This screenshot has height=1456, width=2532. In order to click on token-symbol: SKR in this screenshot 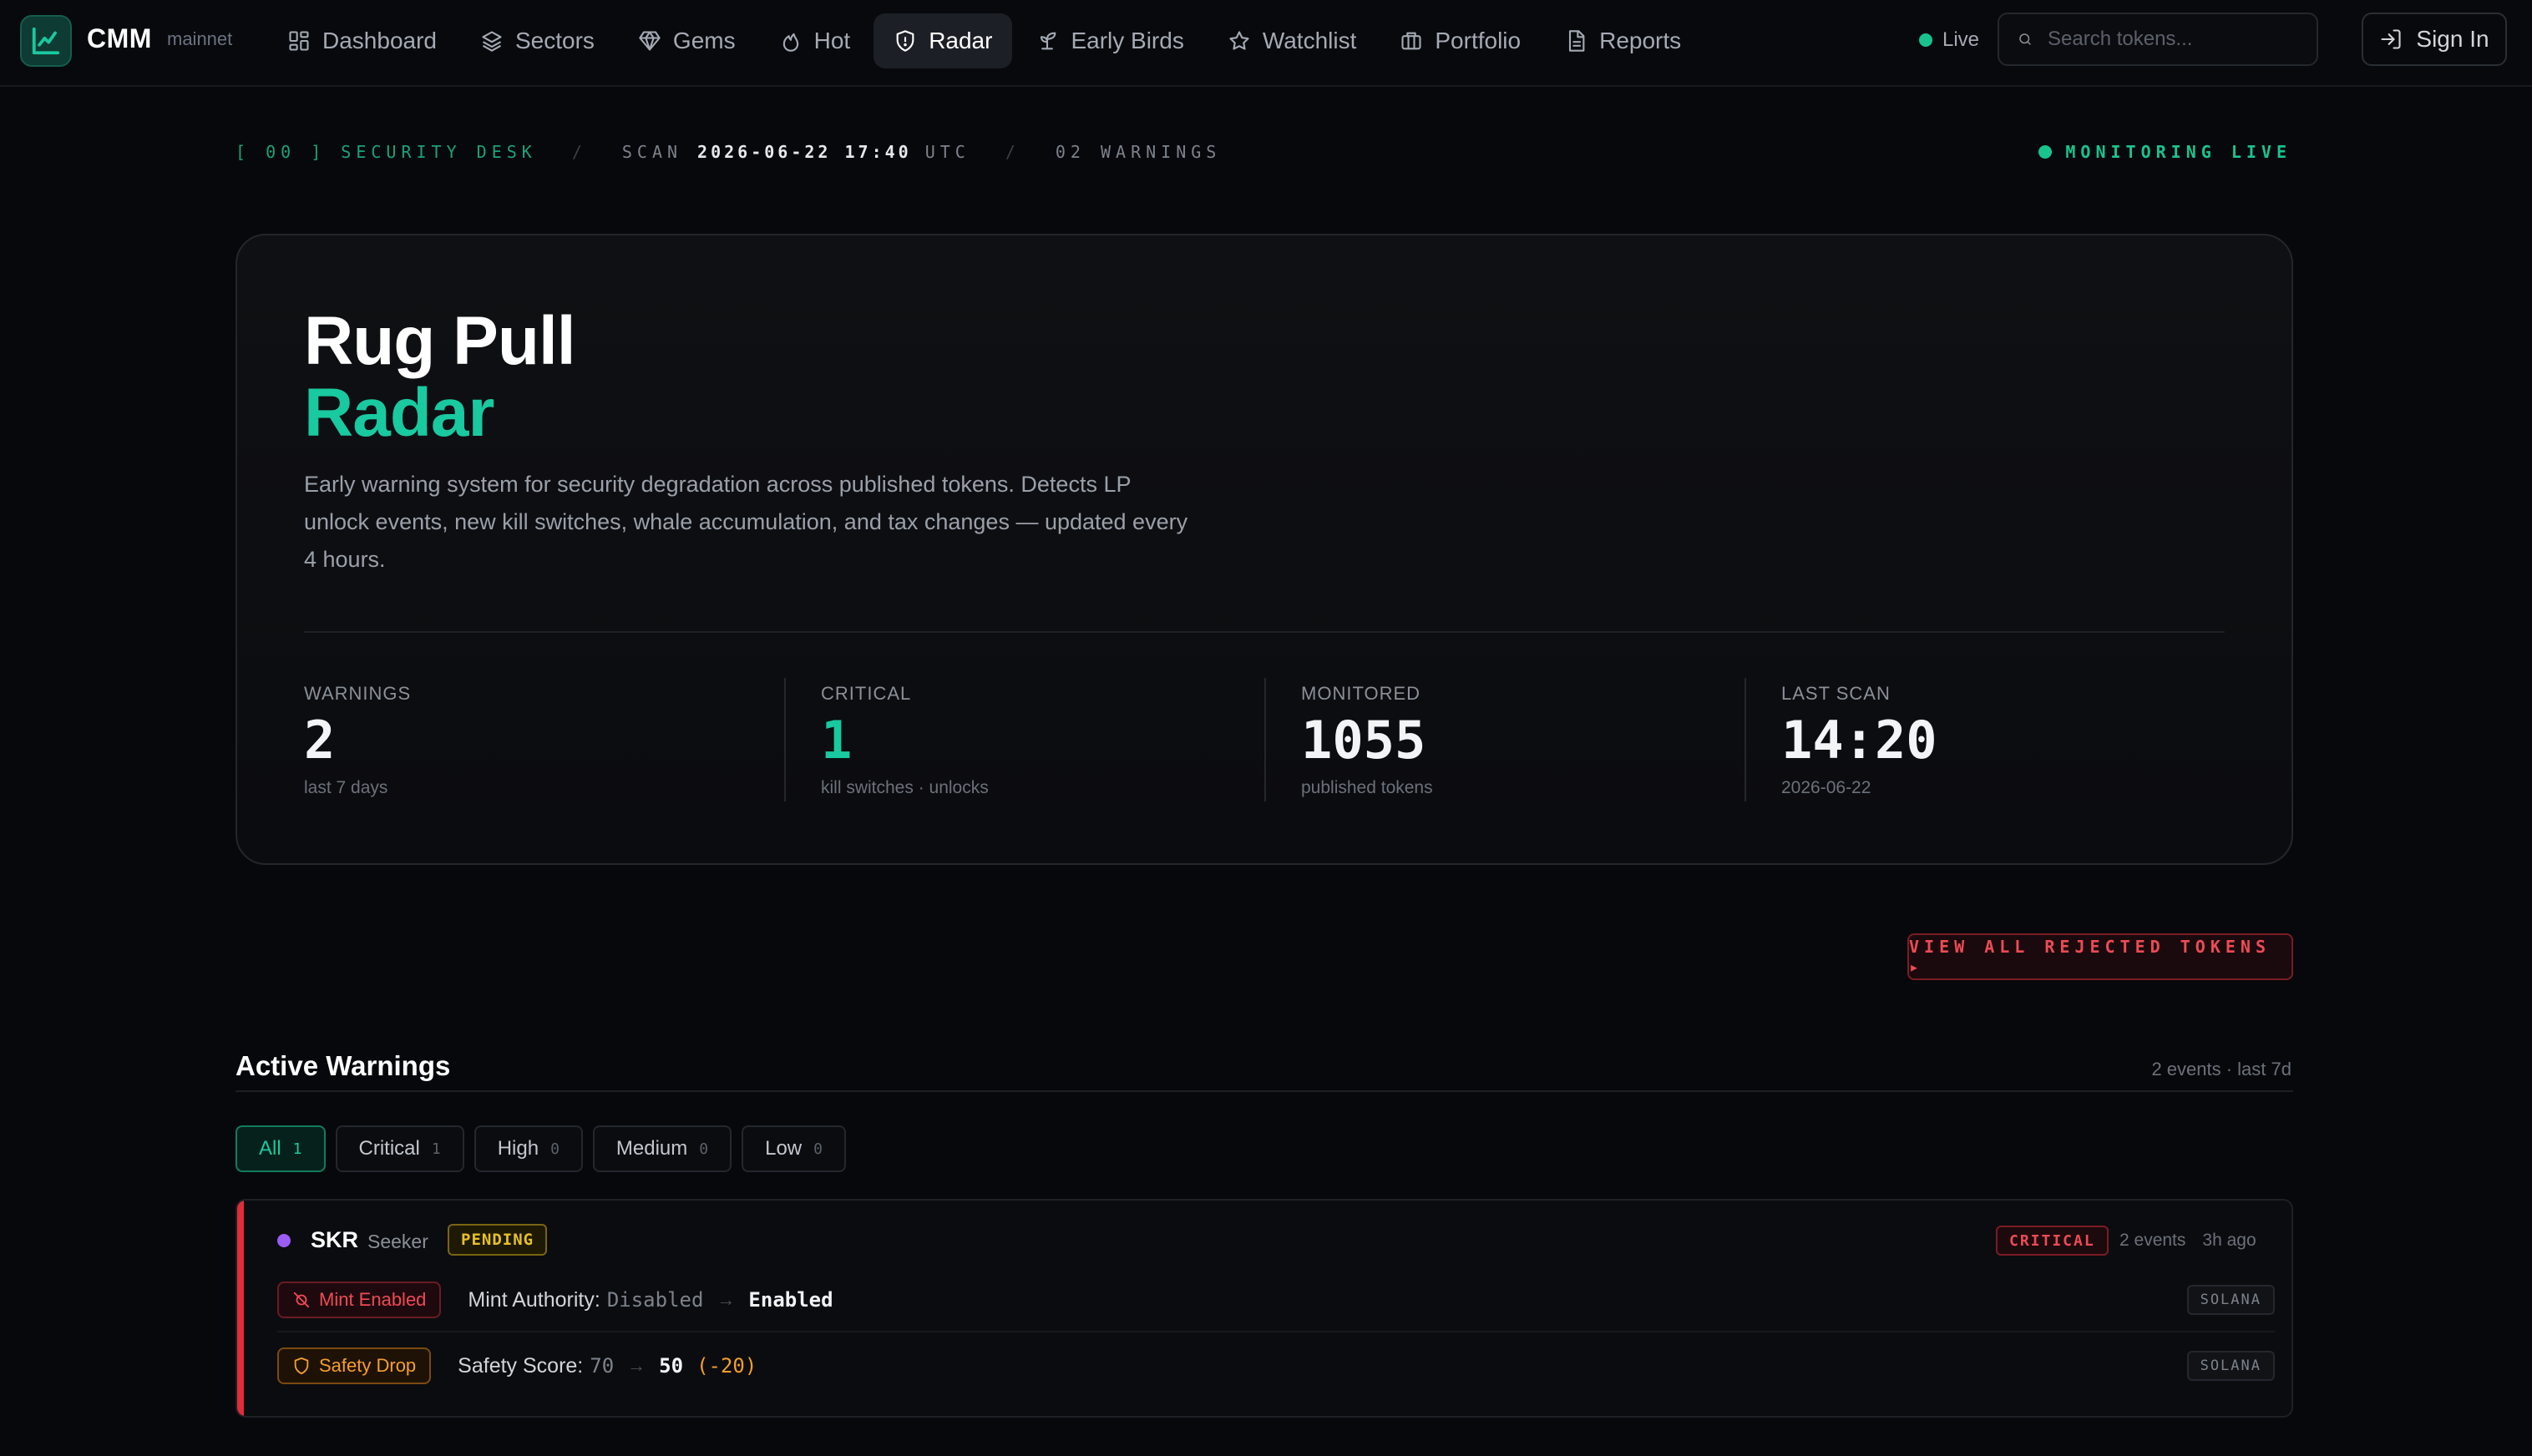, I will do `click(334, 1240)`.